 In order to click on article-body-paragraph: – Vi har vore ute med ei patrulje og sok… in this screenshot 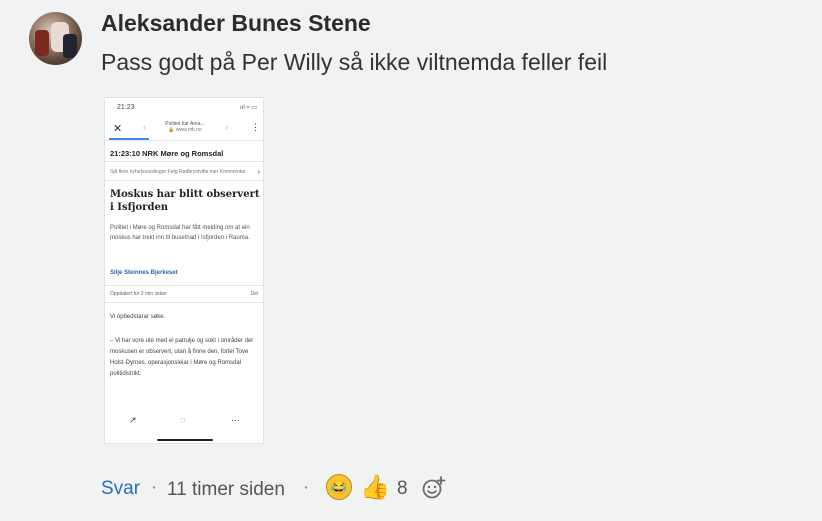, I will do `click(182, 357)`.